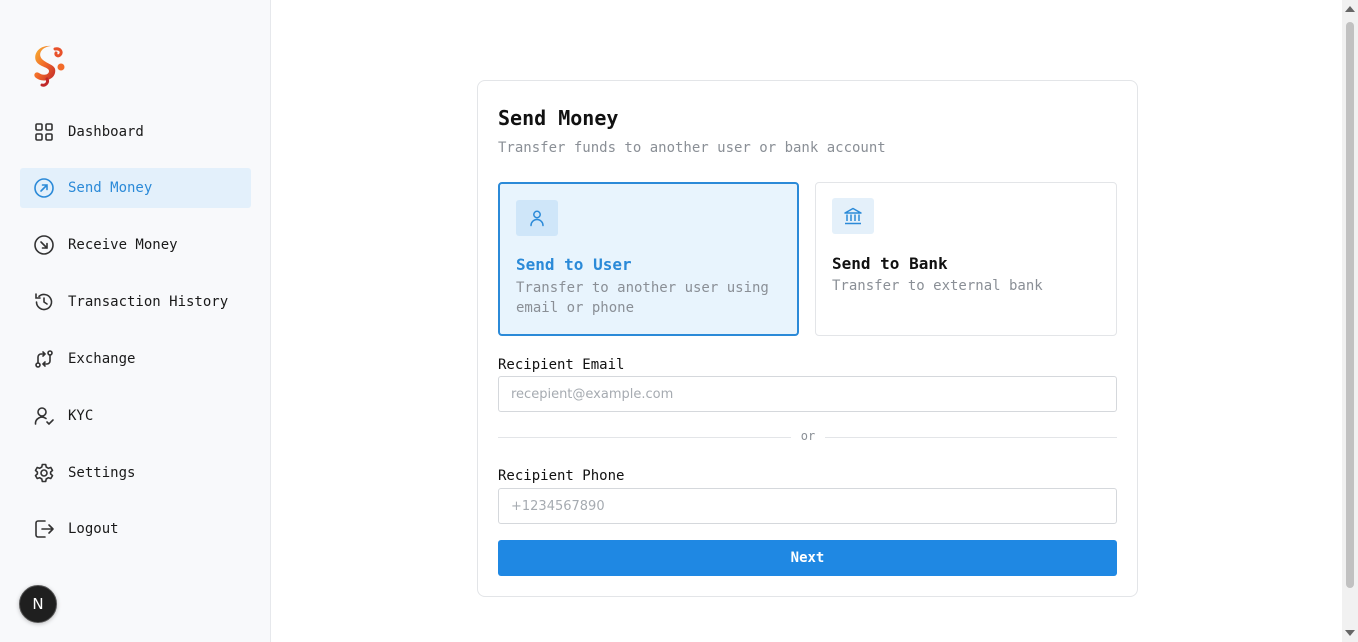 This screenshot has width=1358, height=642. What do you see at coordinates (561, 365) in the screenshot?
I see `recipient-email-label: Recipient Email` at bounding box center [561, 365].